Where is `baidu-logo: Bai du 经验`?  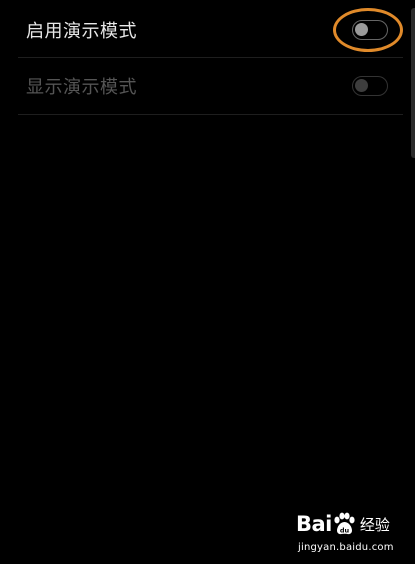
baidu-logo: Bai du 经验 is located at coordinates (343, 524).